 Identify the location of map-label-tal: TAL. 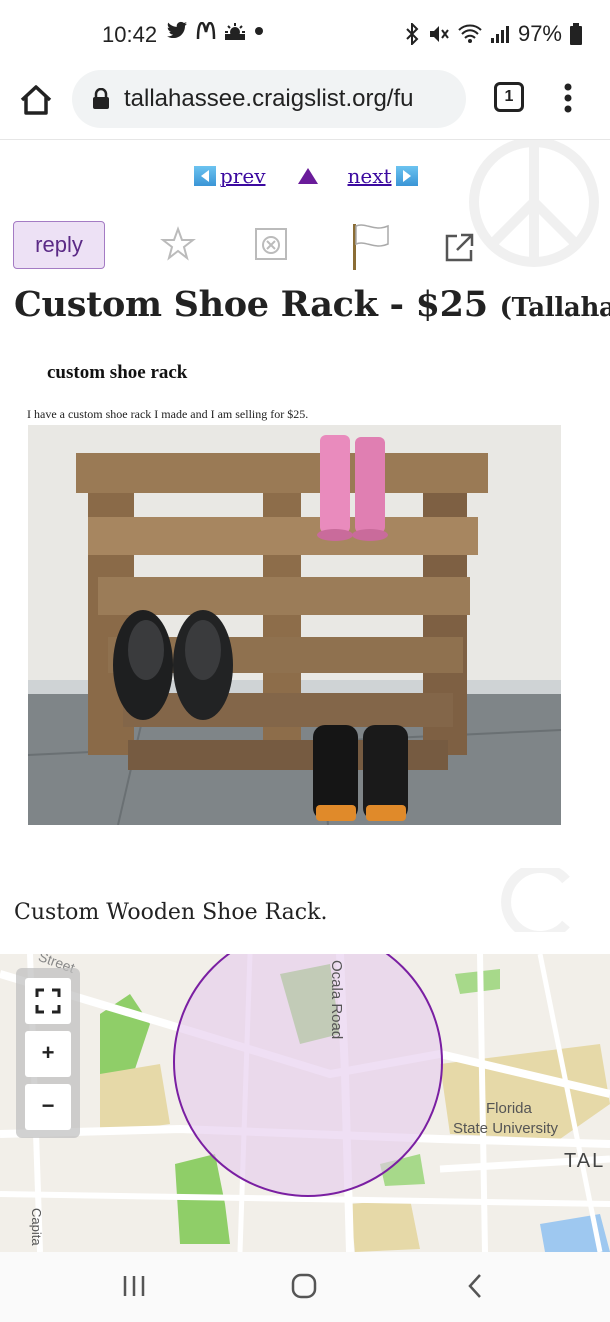
(585, 1161).